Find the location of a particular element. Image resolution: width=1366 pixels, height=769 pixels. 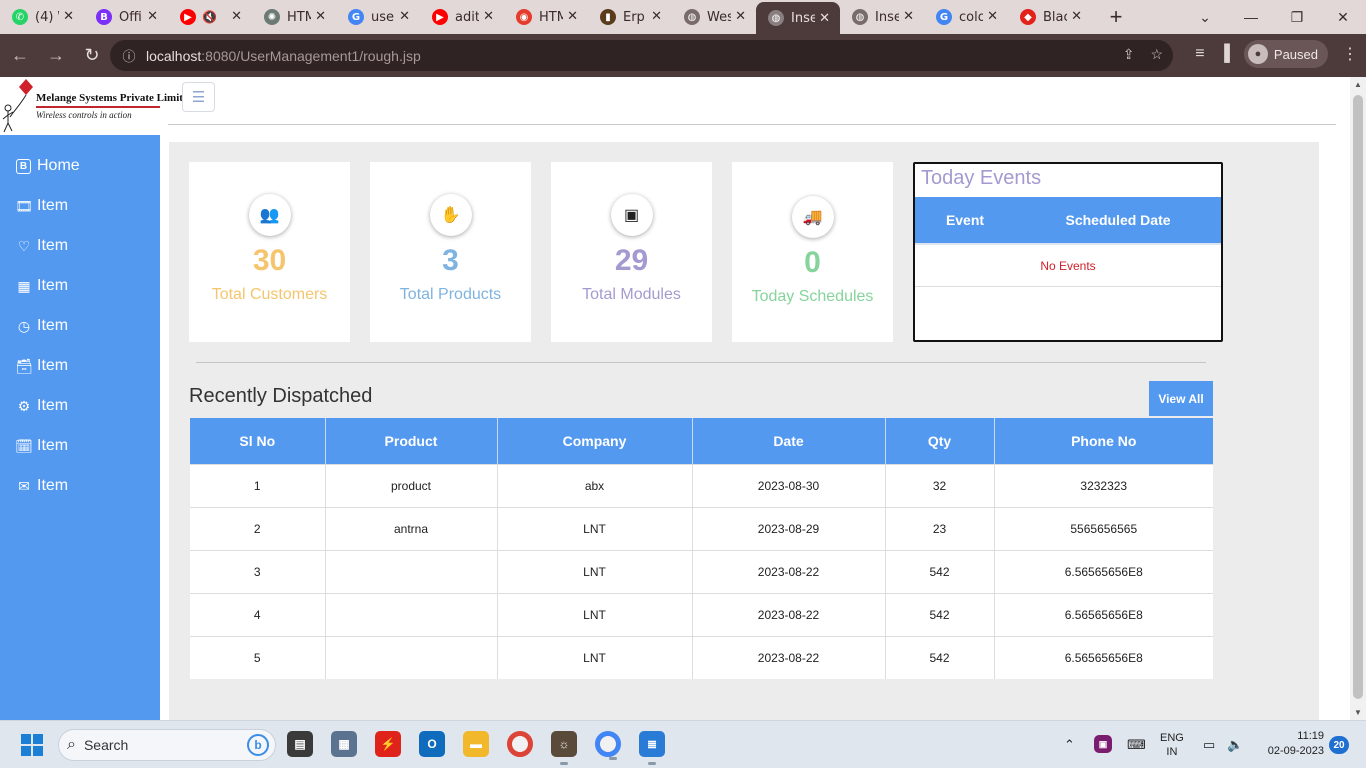

youtube-icon: ▶ is located at coordinates (188, 17).